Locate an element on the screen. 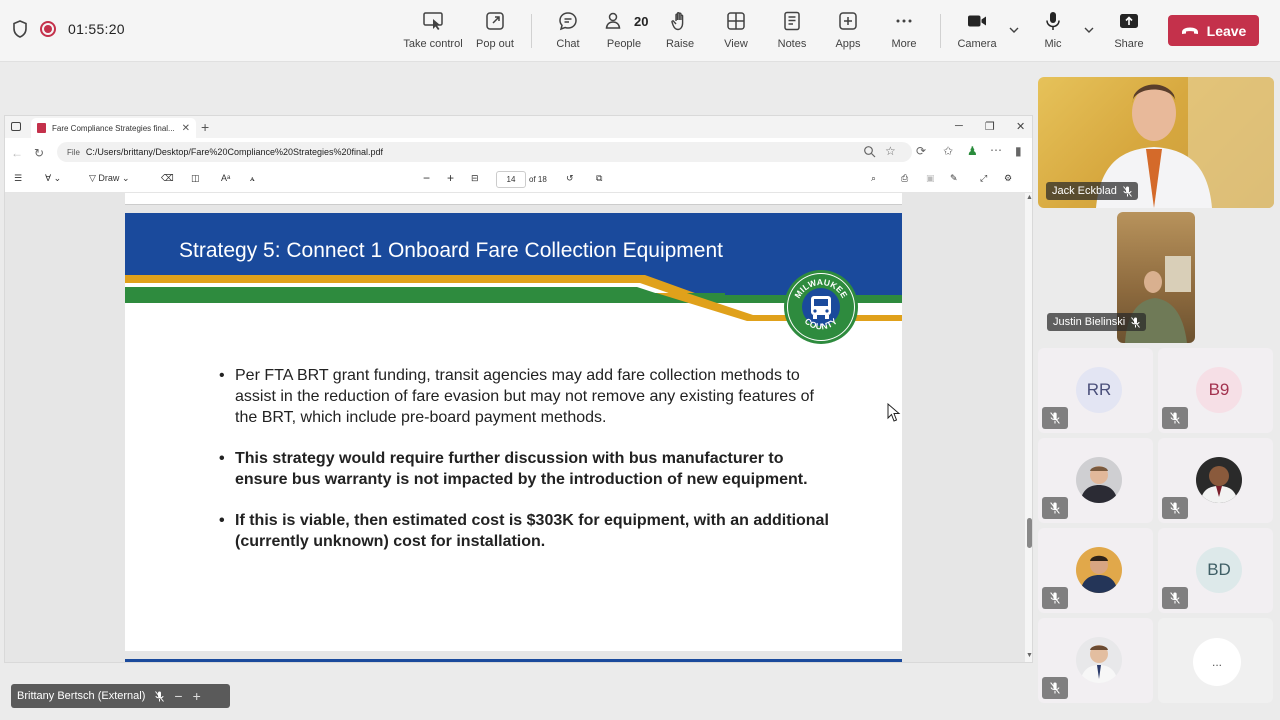 This screenshot has width=1280, height=720. participant-tile: B9 is located at coordinates (1215, 390).